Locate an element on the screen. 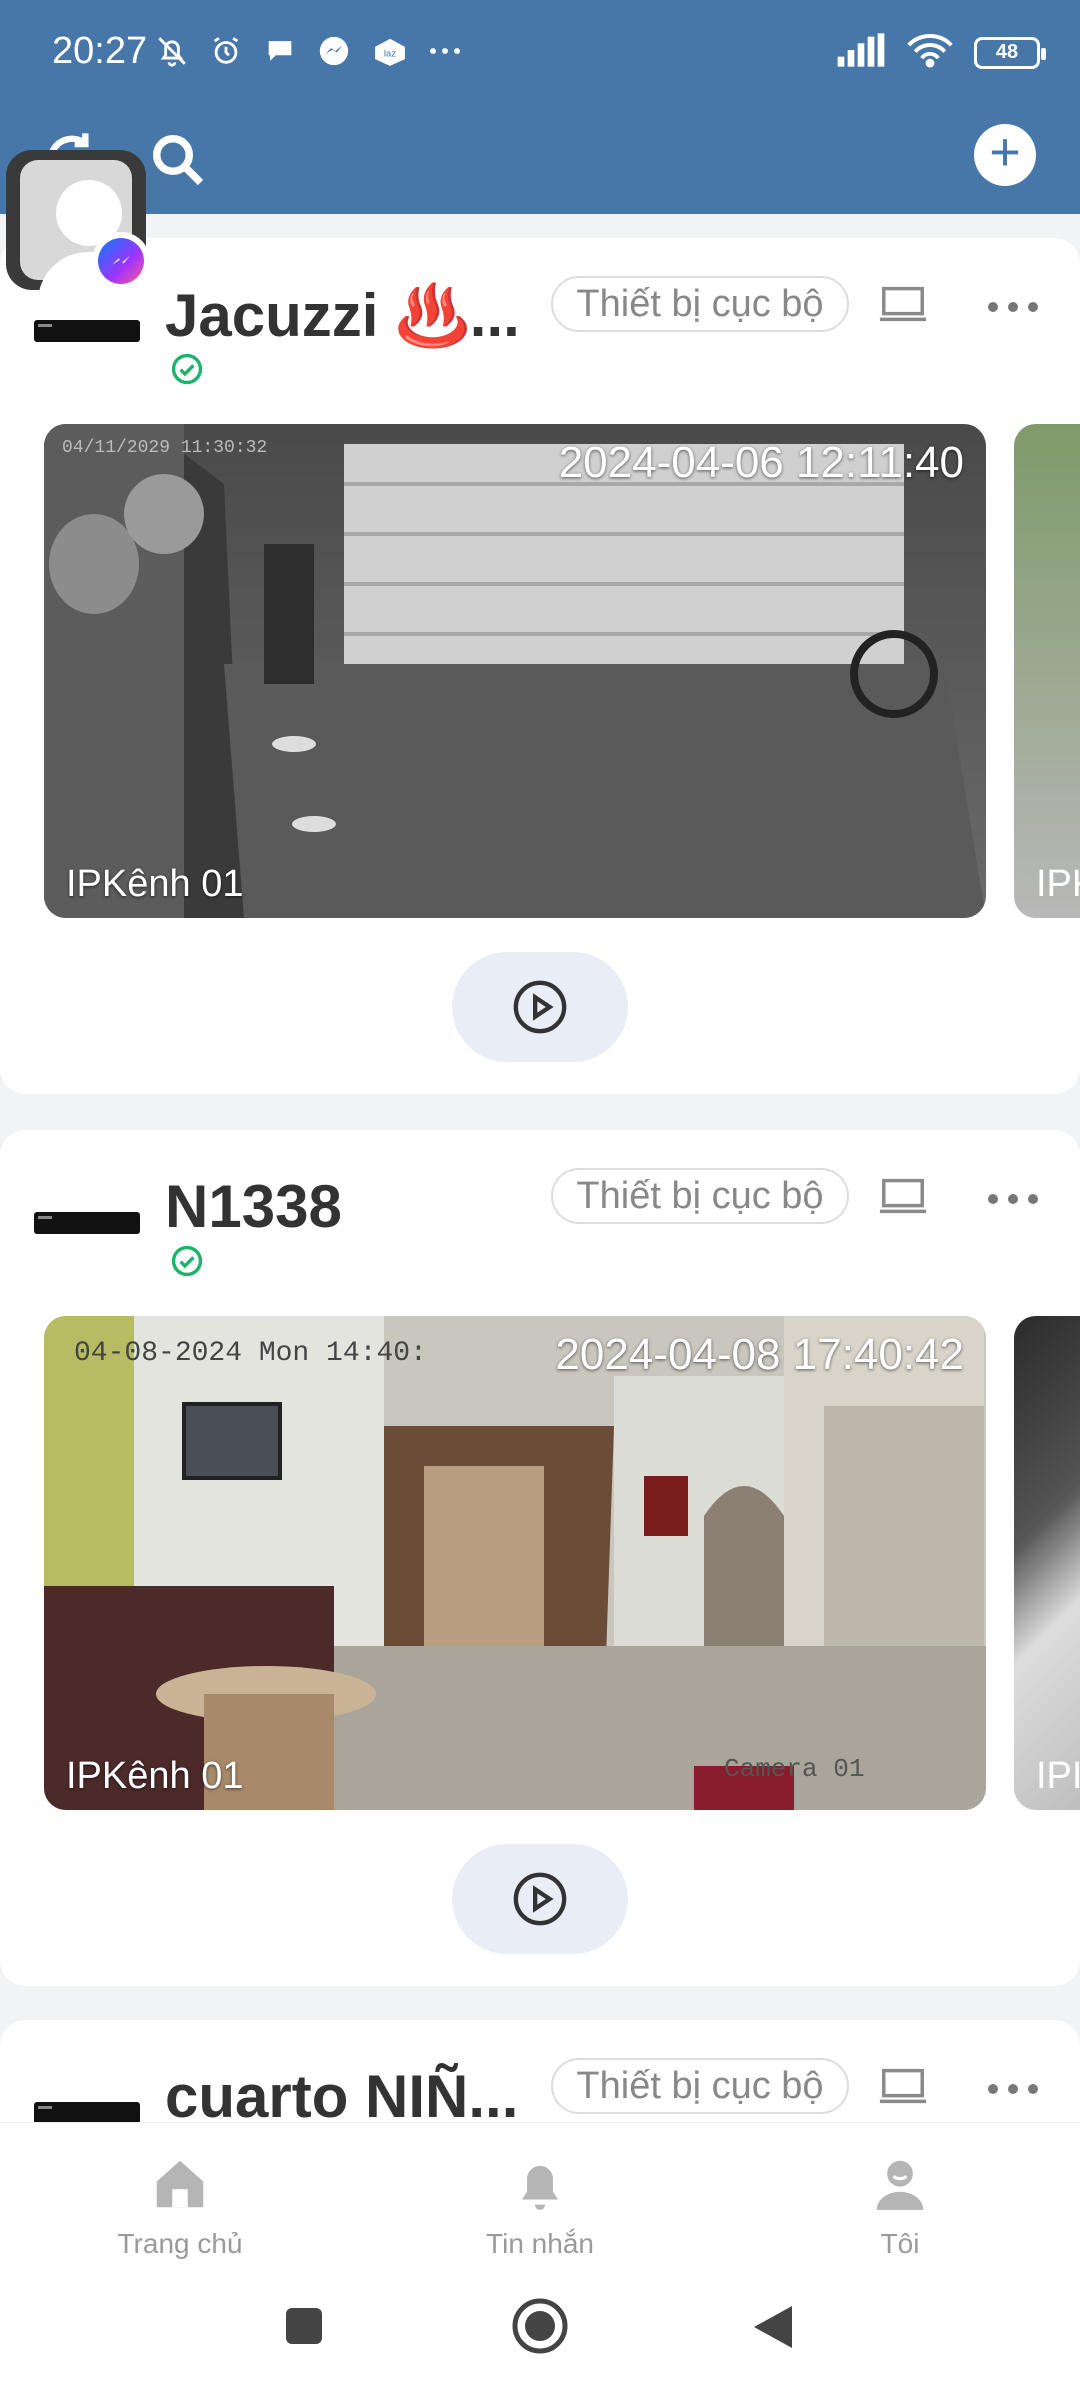 The height and width of the screenshot is (2400, 1080). app-header-bar: 20:27 laz 48 is located at coordinates (540, 107).